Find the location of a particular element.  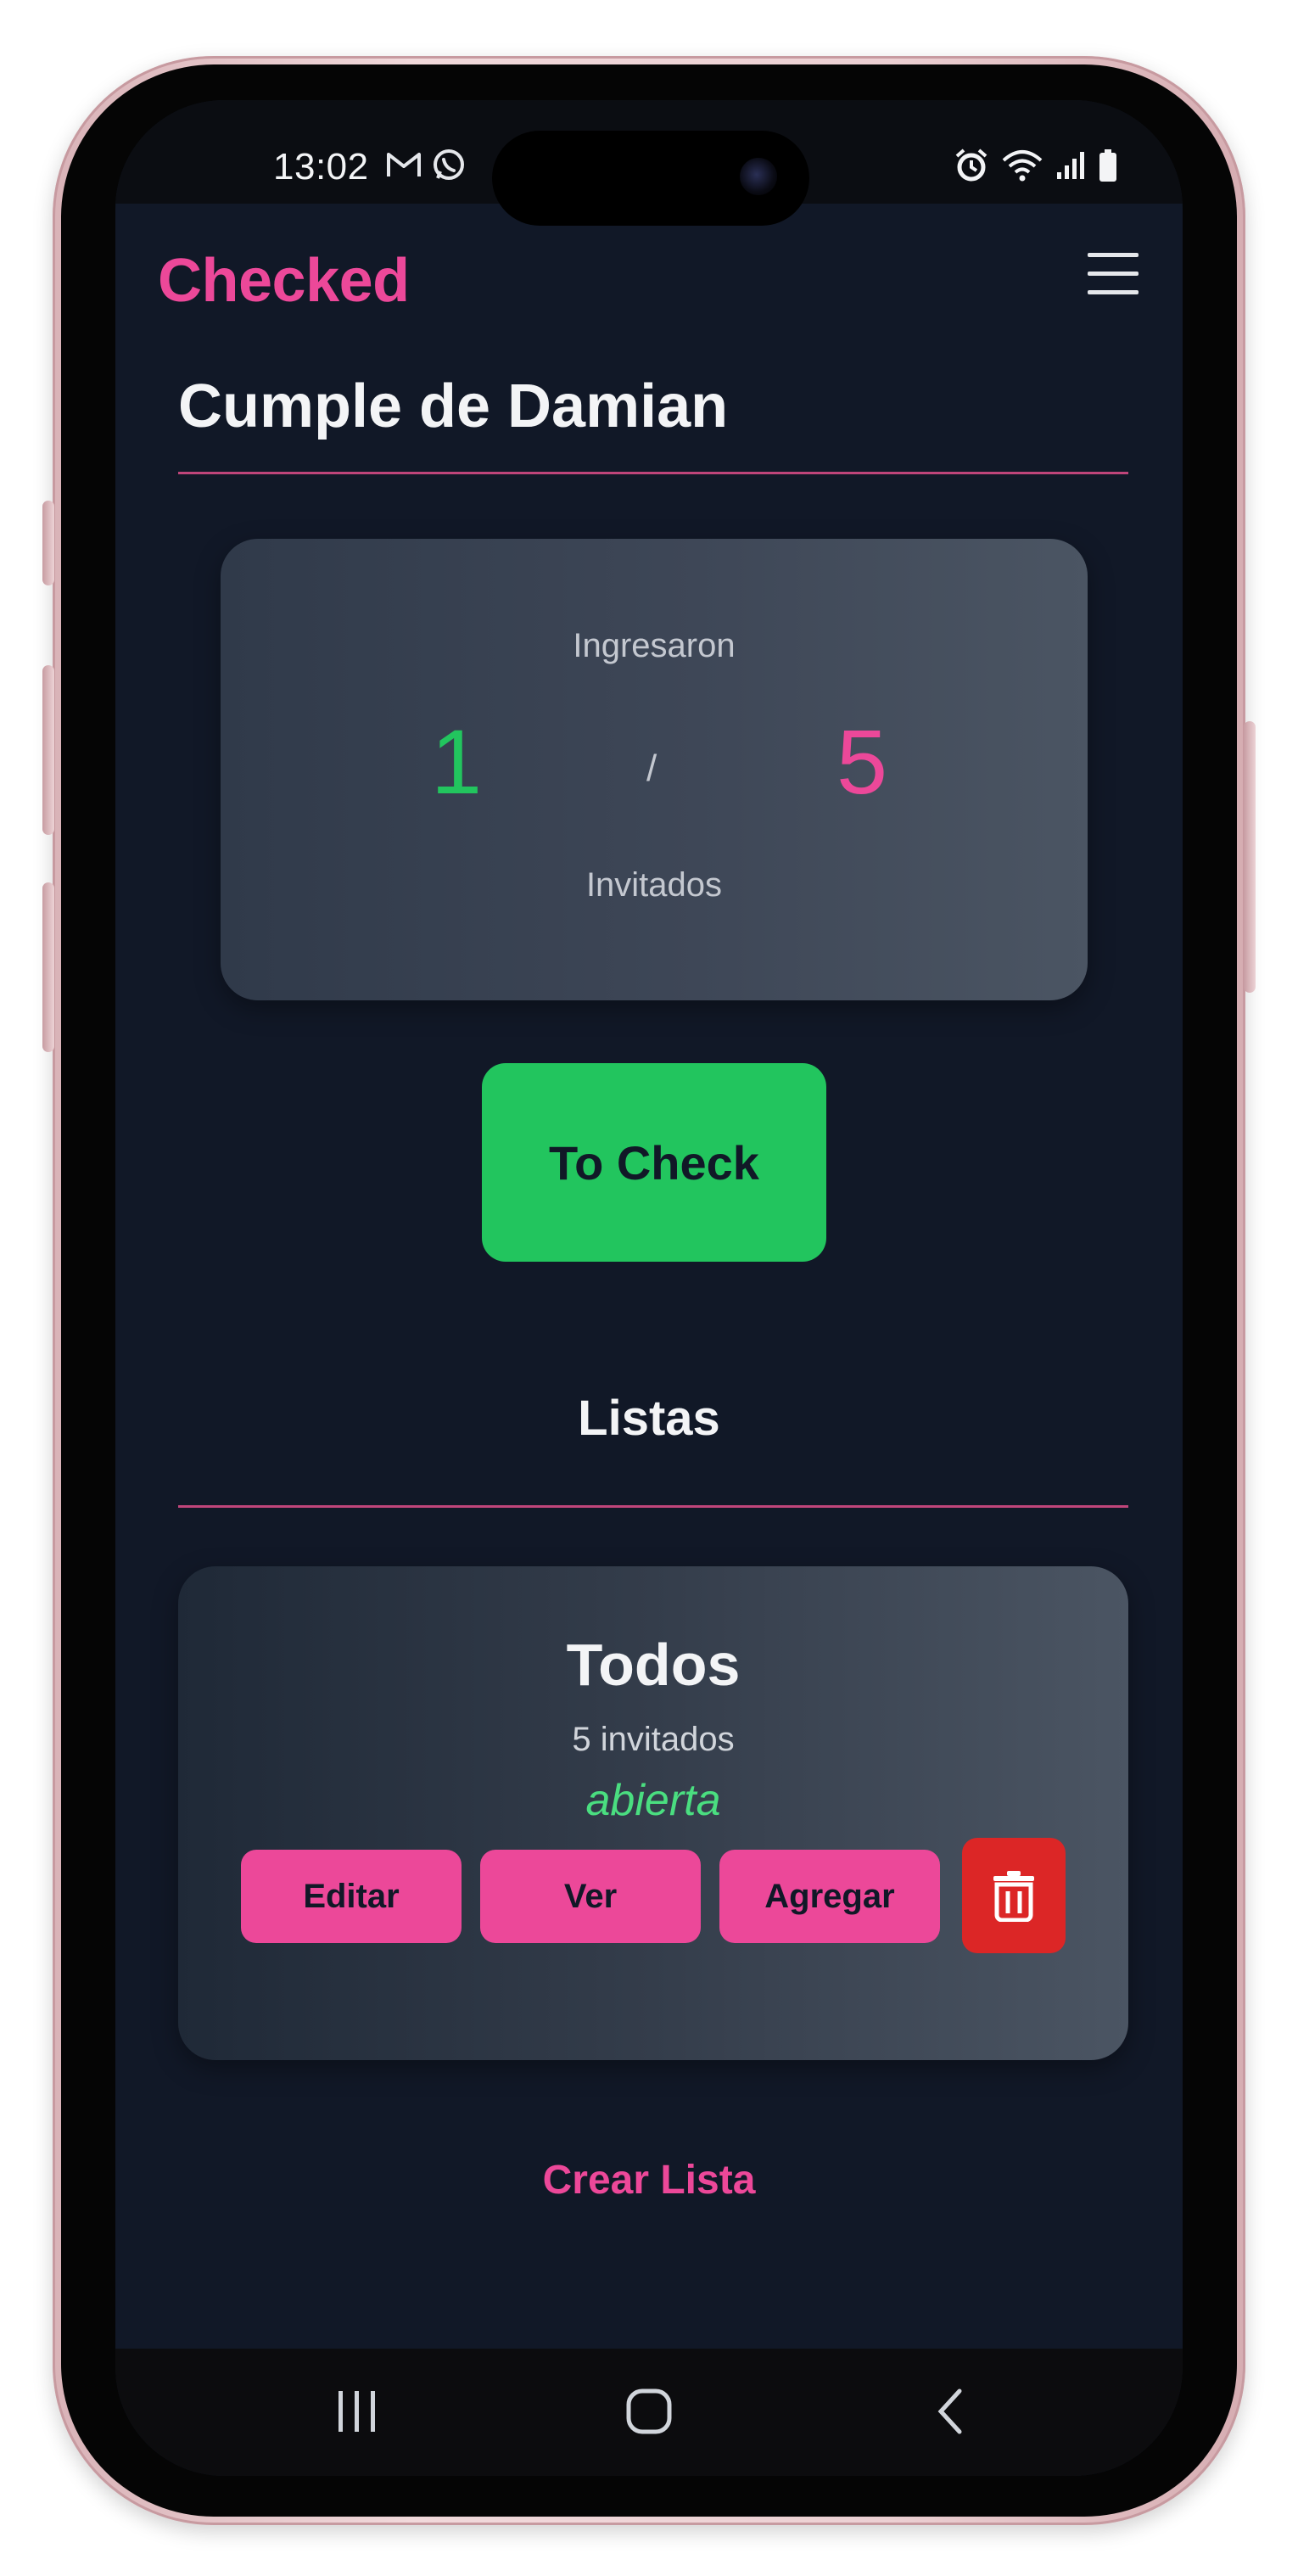

notification-icons is located at coordinates (426, 166).